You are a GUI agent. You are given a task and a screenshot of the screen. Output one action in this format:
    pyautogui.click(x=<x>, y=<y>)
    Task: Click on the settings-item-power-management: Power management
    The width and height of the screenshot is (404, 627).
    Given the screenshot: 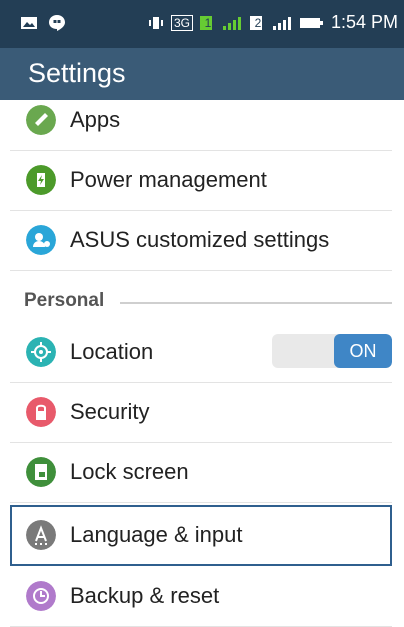 What is the action you would take?
    pyautogui.click(x=201, y=180)
    